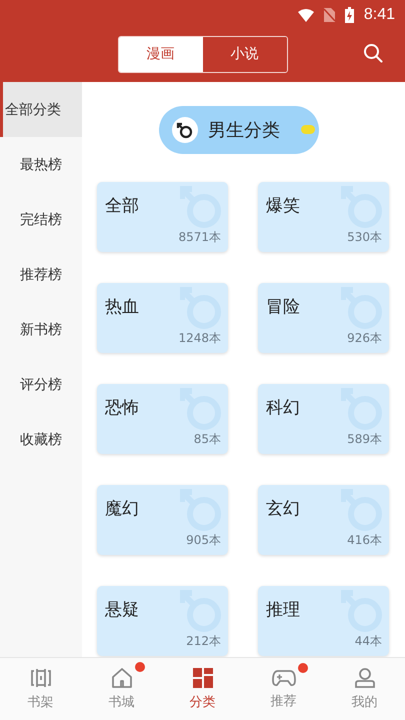 The height and width of the screenshot is (720, 405). I want to click on battery-charging-icon, so click(349, 15).